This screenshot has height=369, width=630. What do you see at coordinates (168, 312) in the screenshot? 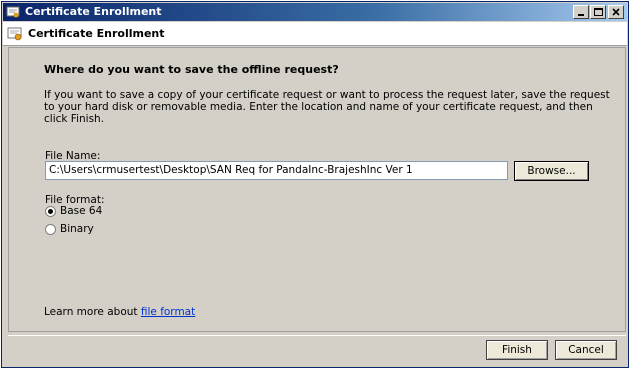
I see `file-format-link: file format` at bounding box center [168, 312].